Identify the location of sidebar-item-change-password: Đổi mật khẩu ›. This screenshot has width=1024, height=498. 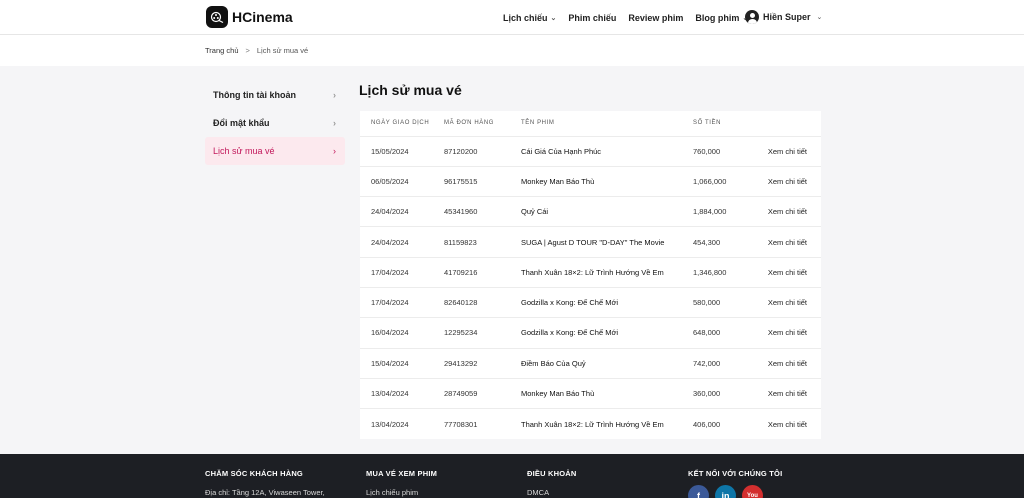
(275, 123).